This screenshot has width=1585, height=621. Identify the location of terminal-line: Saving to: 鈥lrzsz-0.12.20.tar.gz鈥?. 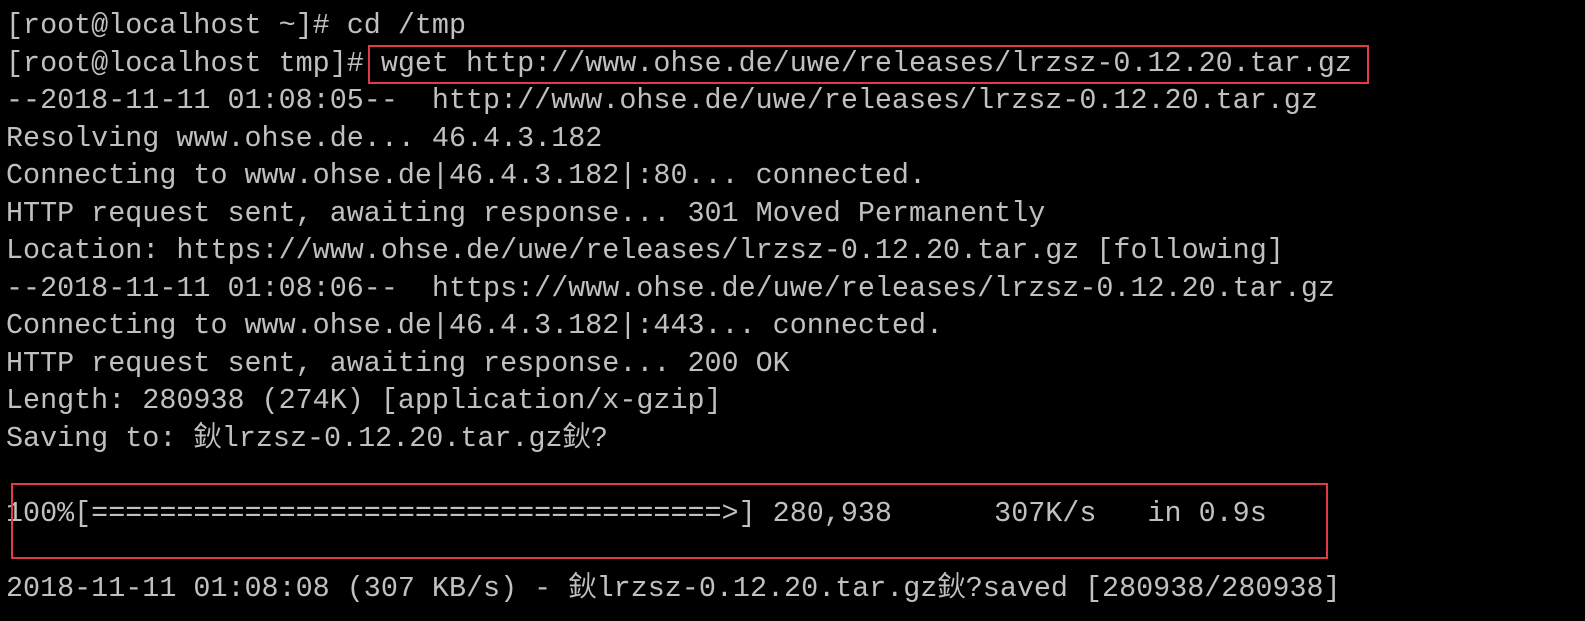
(307, 438).